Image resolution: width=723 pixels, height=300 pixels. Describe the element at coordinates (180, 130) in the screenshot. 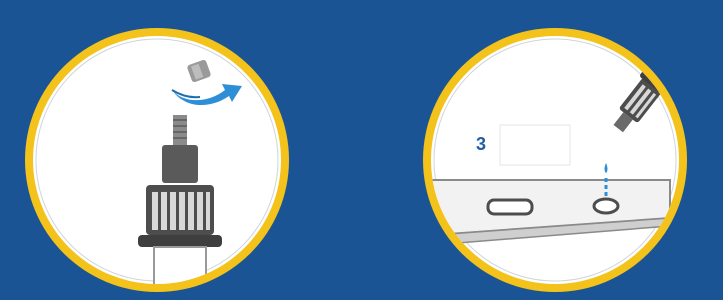

I see `dropper-tip-icon` at that location.